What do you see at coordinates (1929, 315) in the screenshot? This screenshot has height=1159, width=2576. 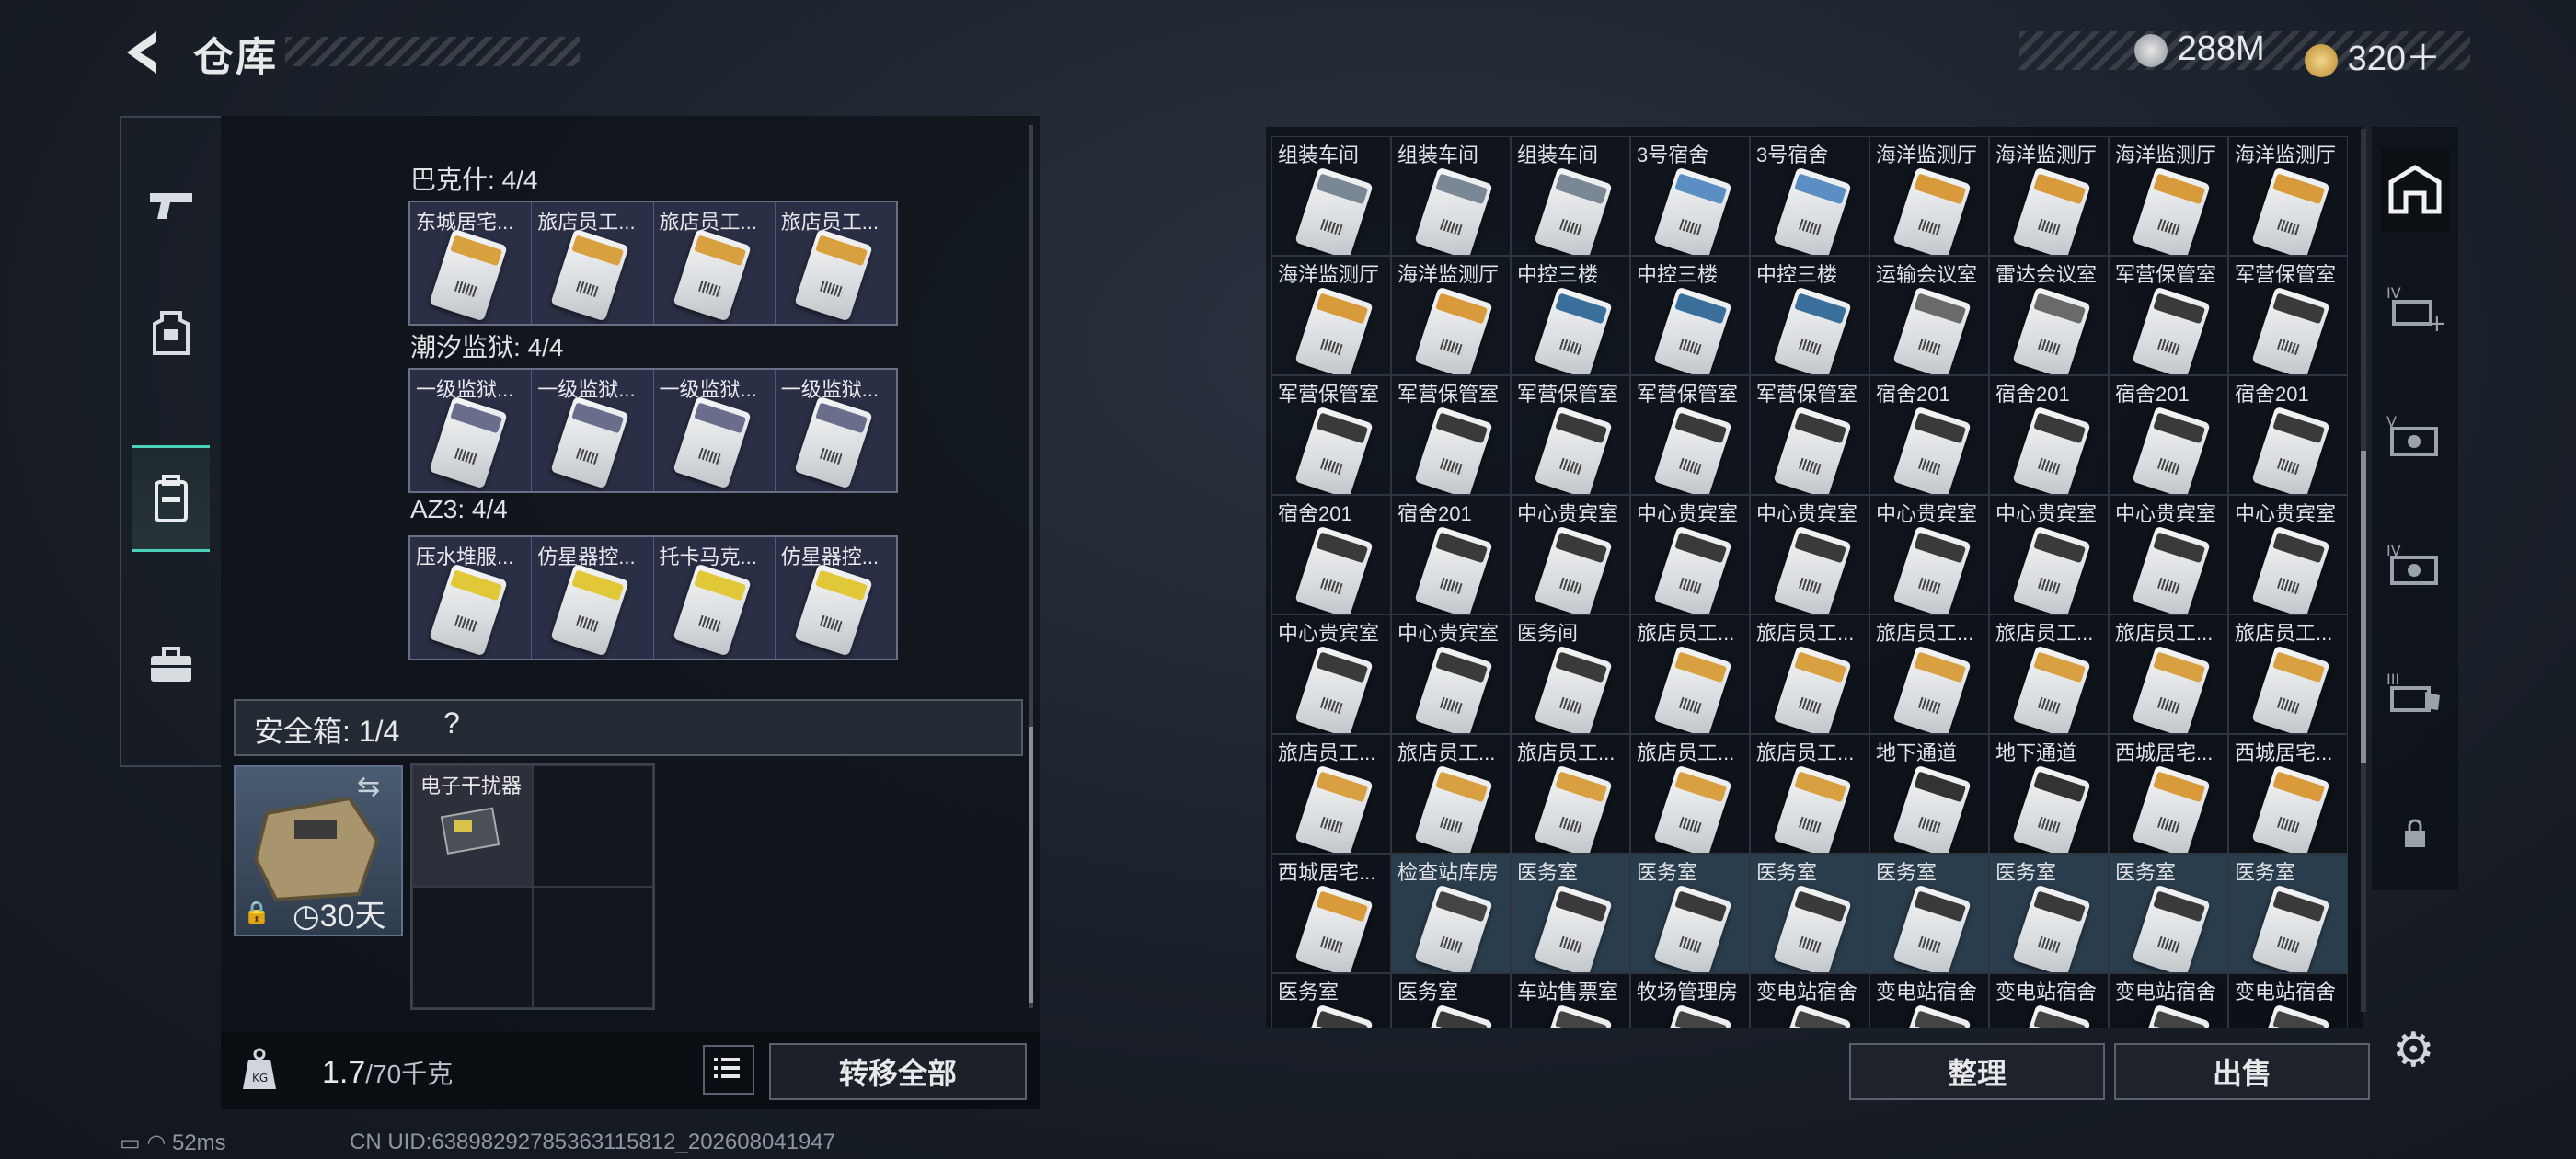 I see `storage-item: 运输会议室` at bounding box center [1929, 315].